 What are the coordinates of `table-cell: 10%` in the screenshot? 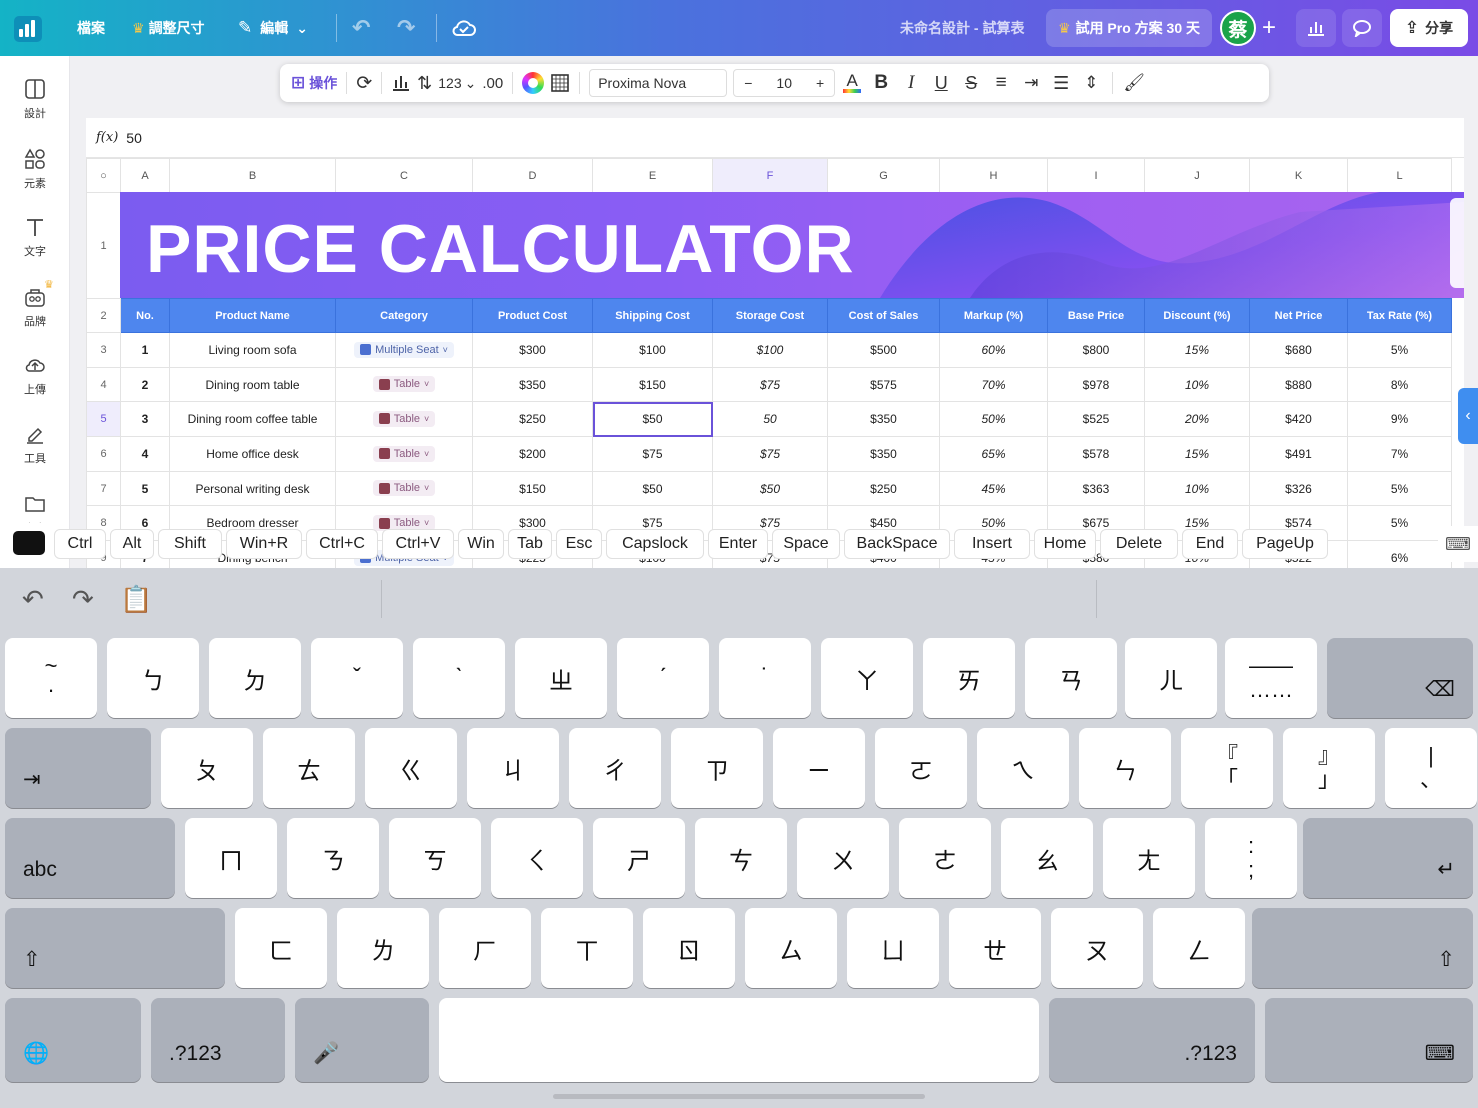 It's located at (1197, 384).